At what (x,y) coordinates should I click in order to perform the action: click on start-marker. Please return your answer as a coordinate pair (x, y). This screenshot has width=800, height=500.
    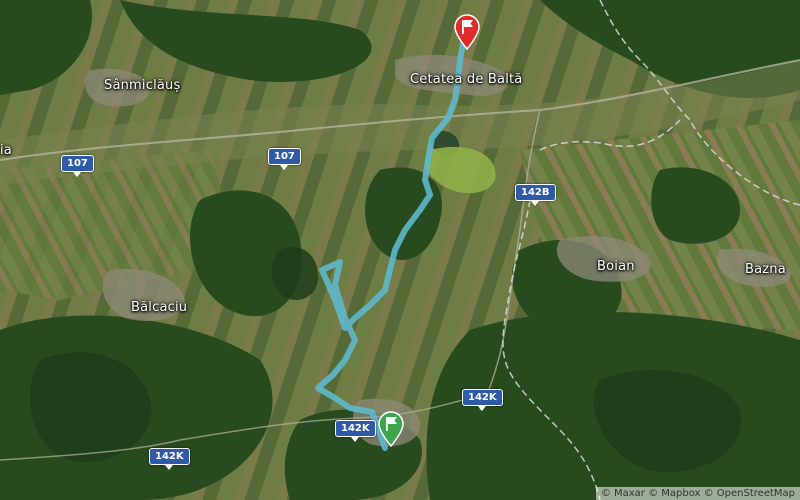
    Looking at the image, I should click on (391, 429).